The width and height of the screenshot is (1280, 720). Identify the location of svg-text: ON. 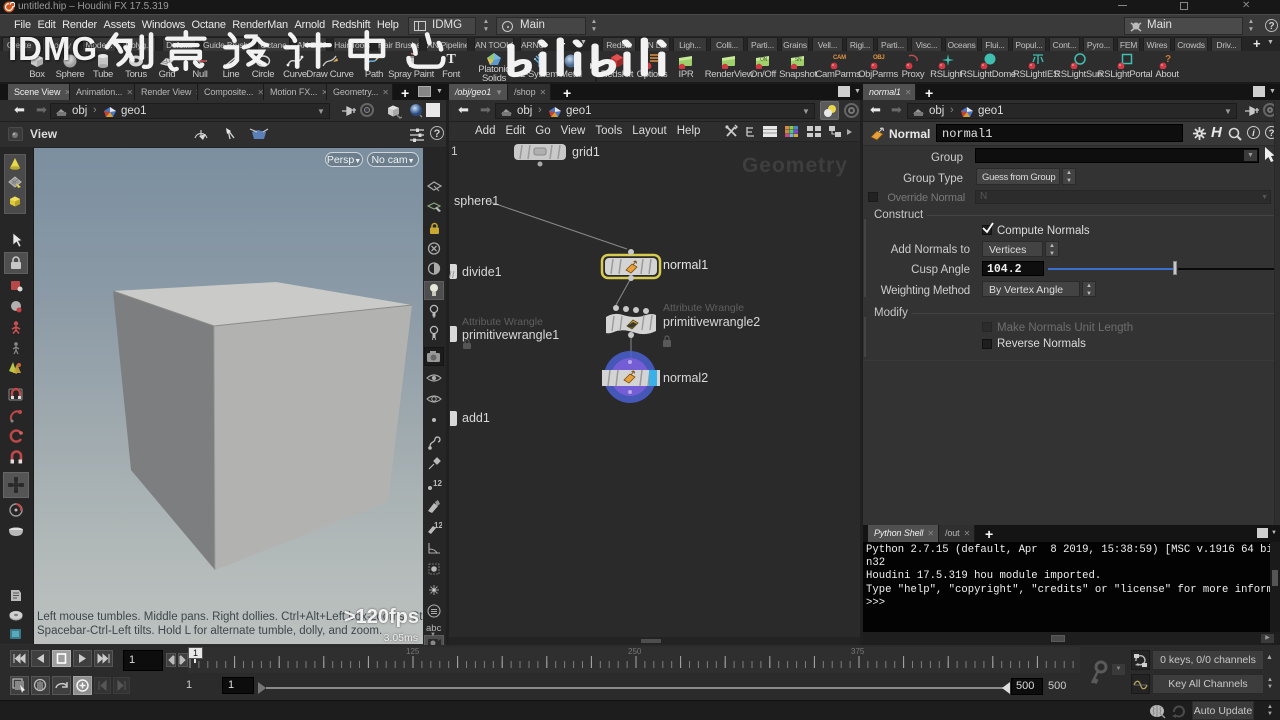
(764, 60).